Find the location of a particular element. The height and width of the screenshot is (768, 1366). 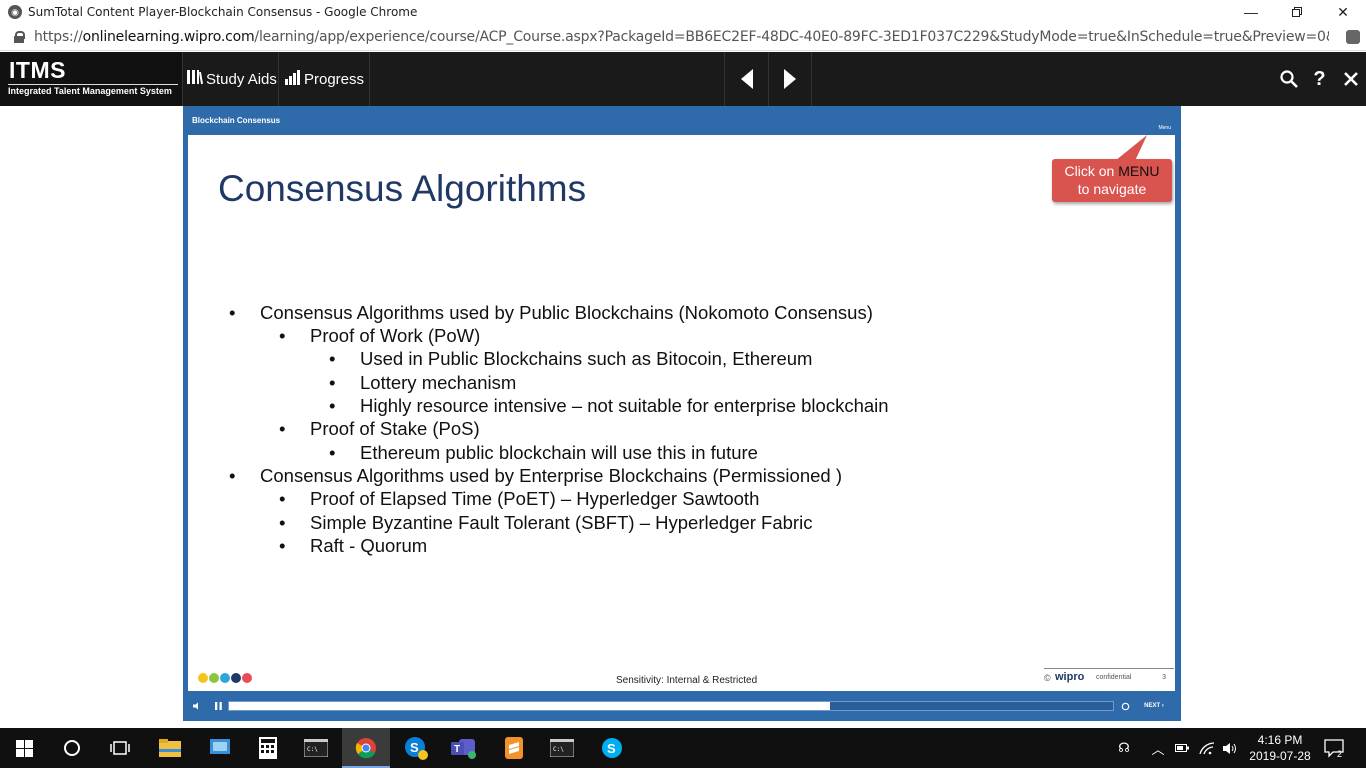

volume-button is located at coordinates (197, 706).